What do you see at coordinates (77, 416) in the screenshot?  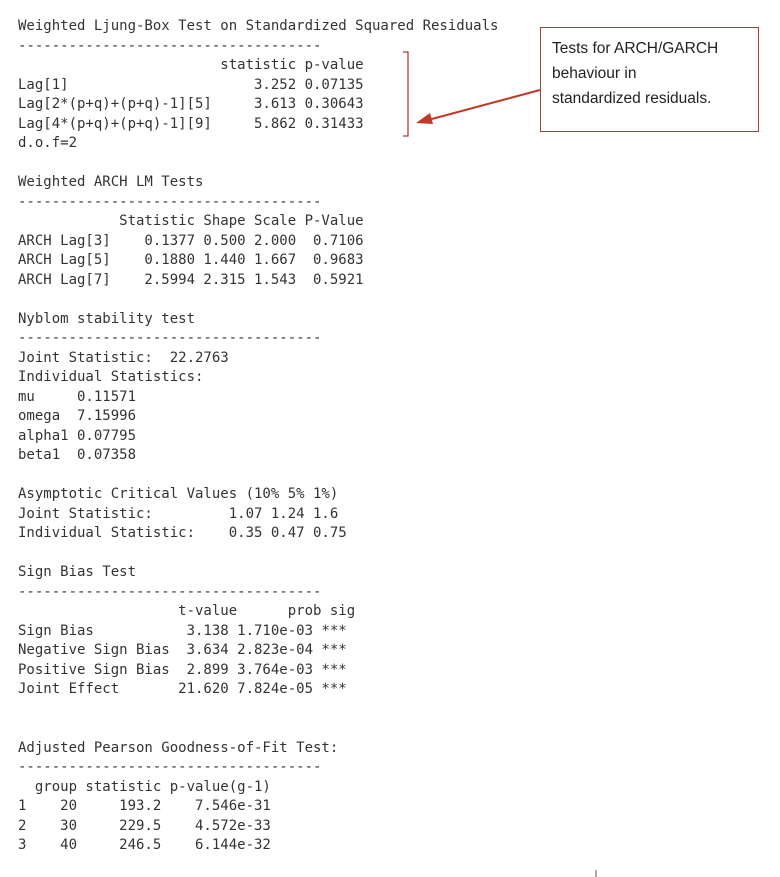 I see `console-line: omega 7.15996` at bounding box center [77, 416].